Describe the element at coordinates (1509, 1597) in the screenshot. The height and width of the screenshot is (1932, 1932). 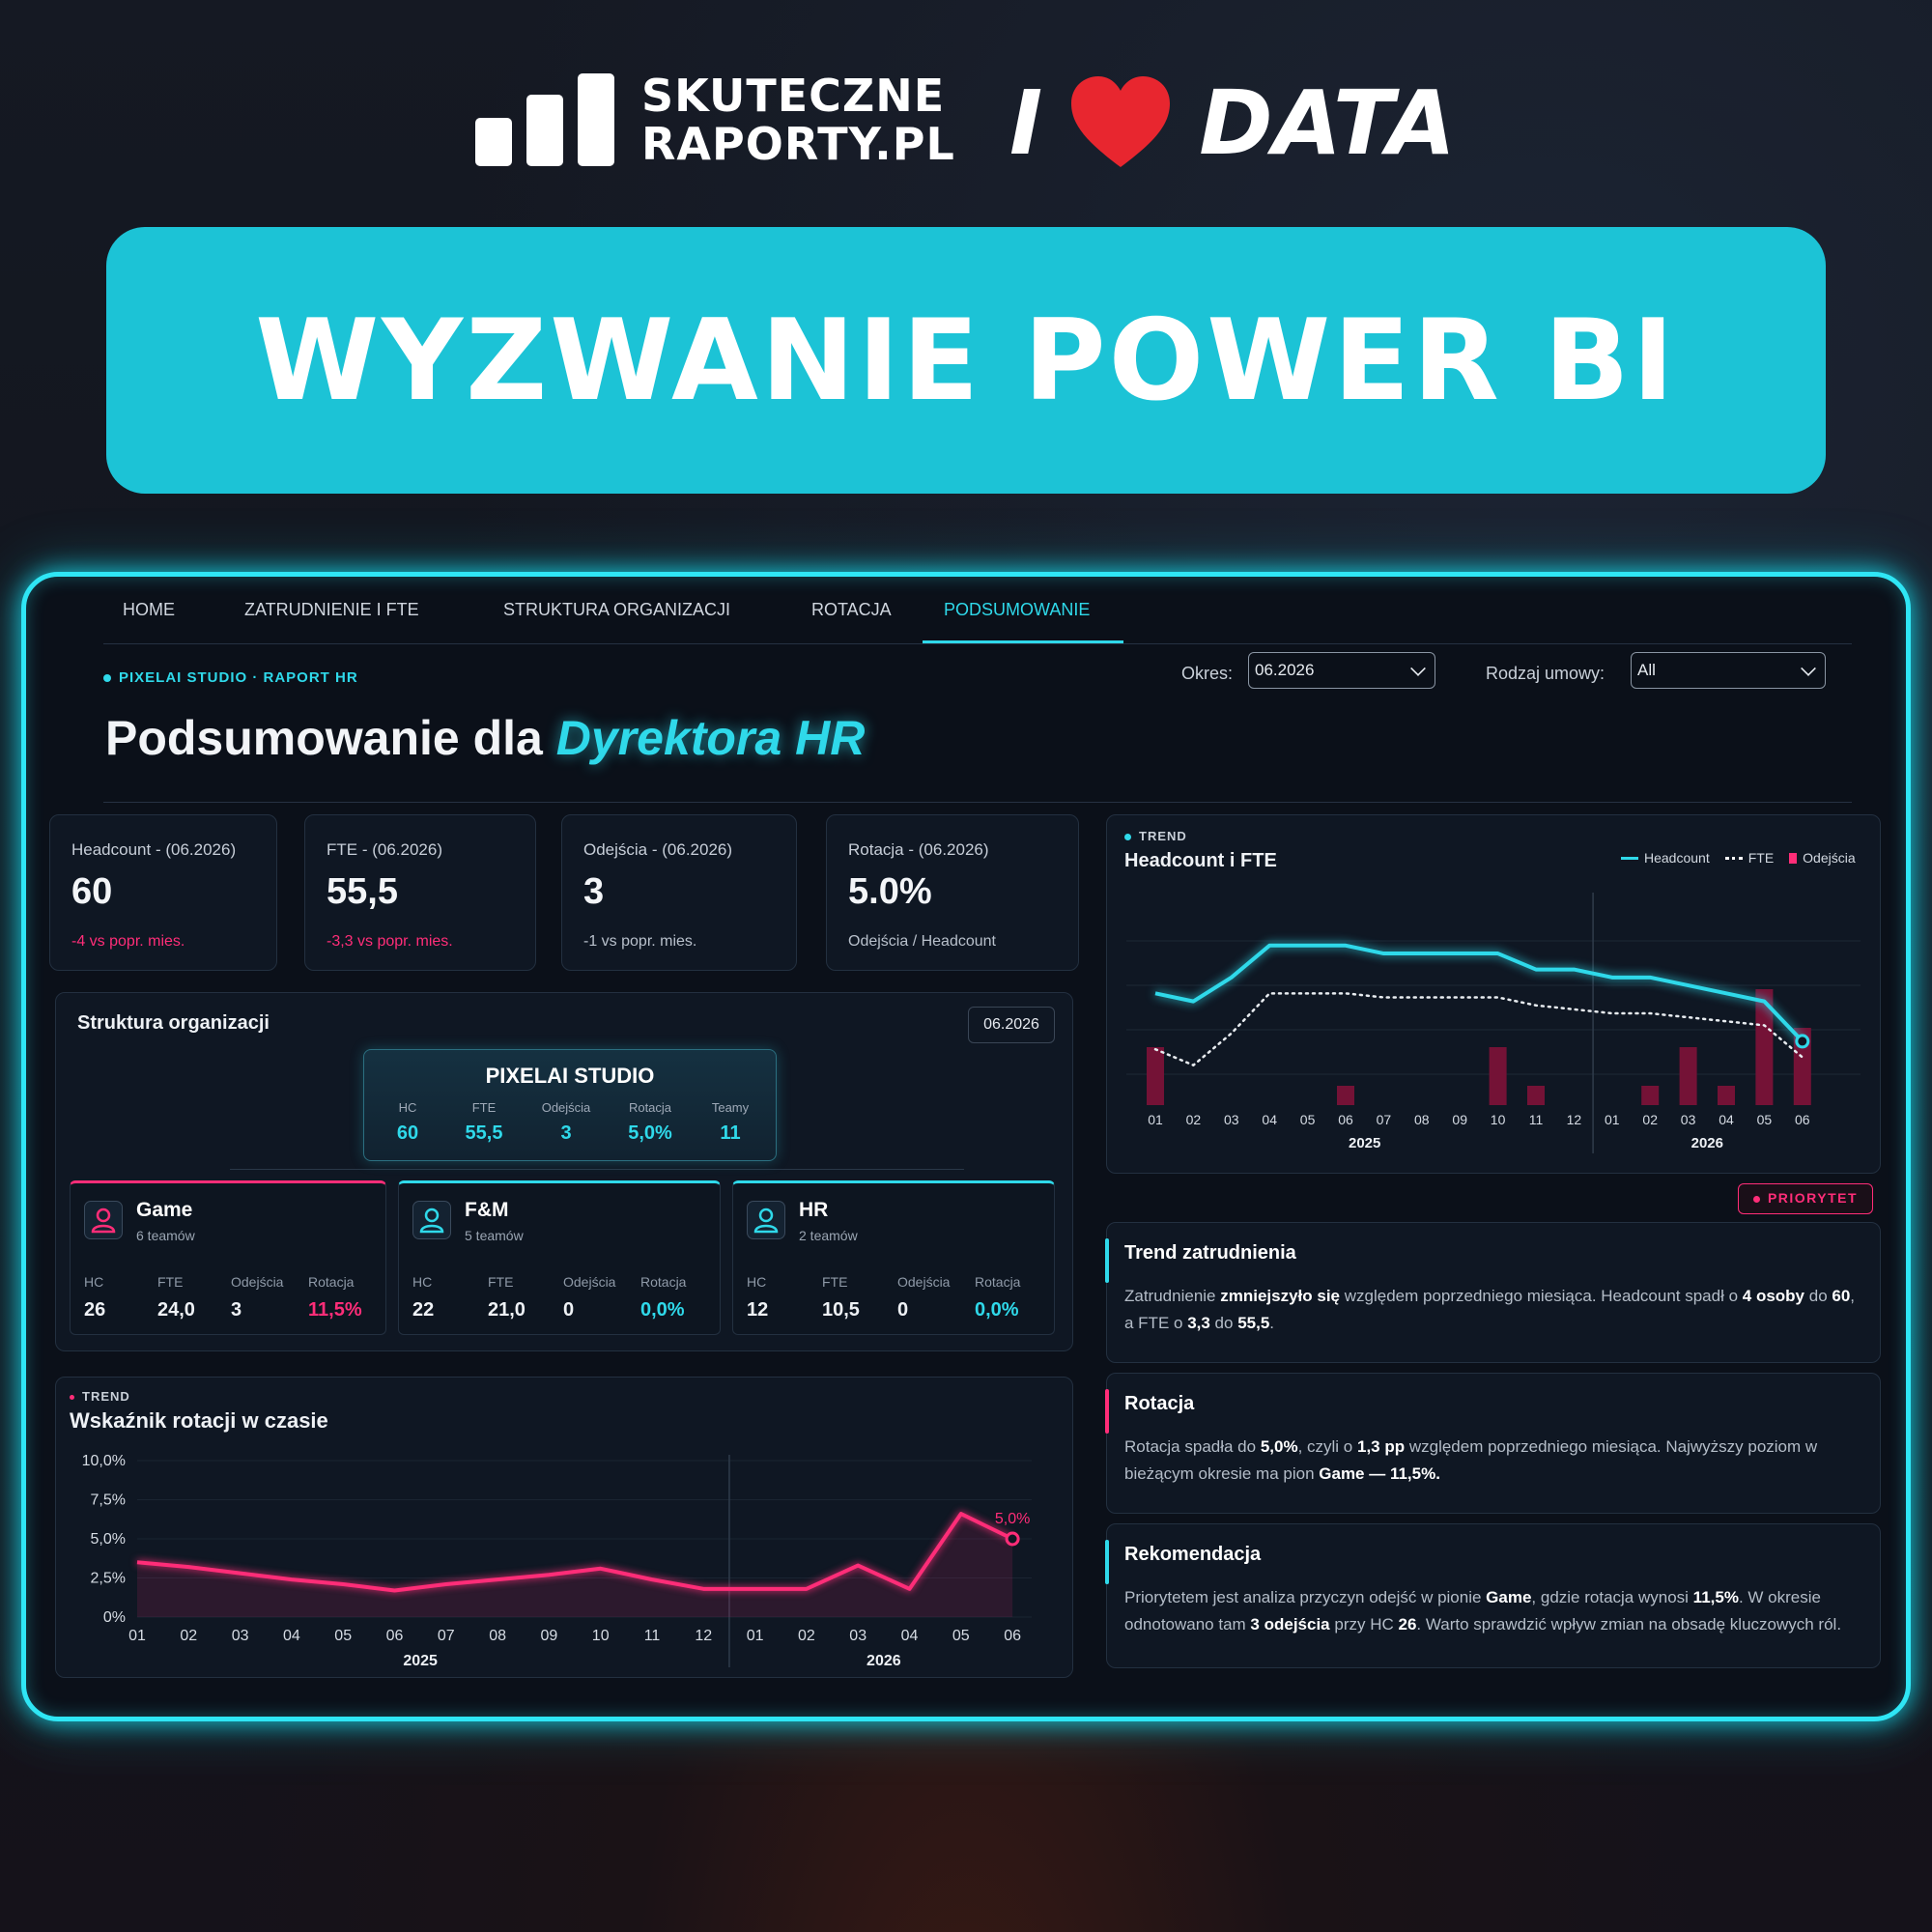
I see `note-emphasis: Game` at that location.